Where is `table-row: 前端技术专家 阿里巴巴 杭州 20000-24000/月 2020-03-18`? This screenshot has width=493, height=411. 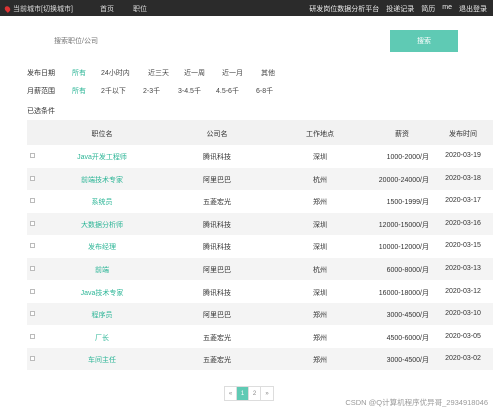 table-row: 前端技术专家 阿里巴巴 杭州 20000-24000/月 2020-03-18 is located at coordinates (260, 178).